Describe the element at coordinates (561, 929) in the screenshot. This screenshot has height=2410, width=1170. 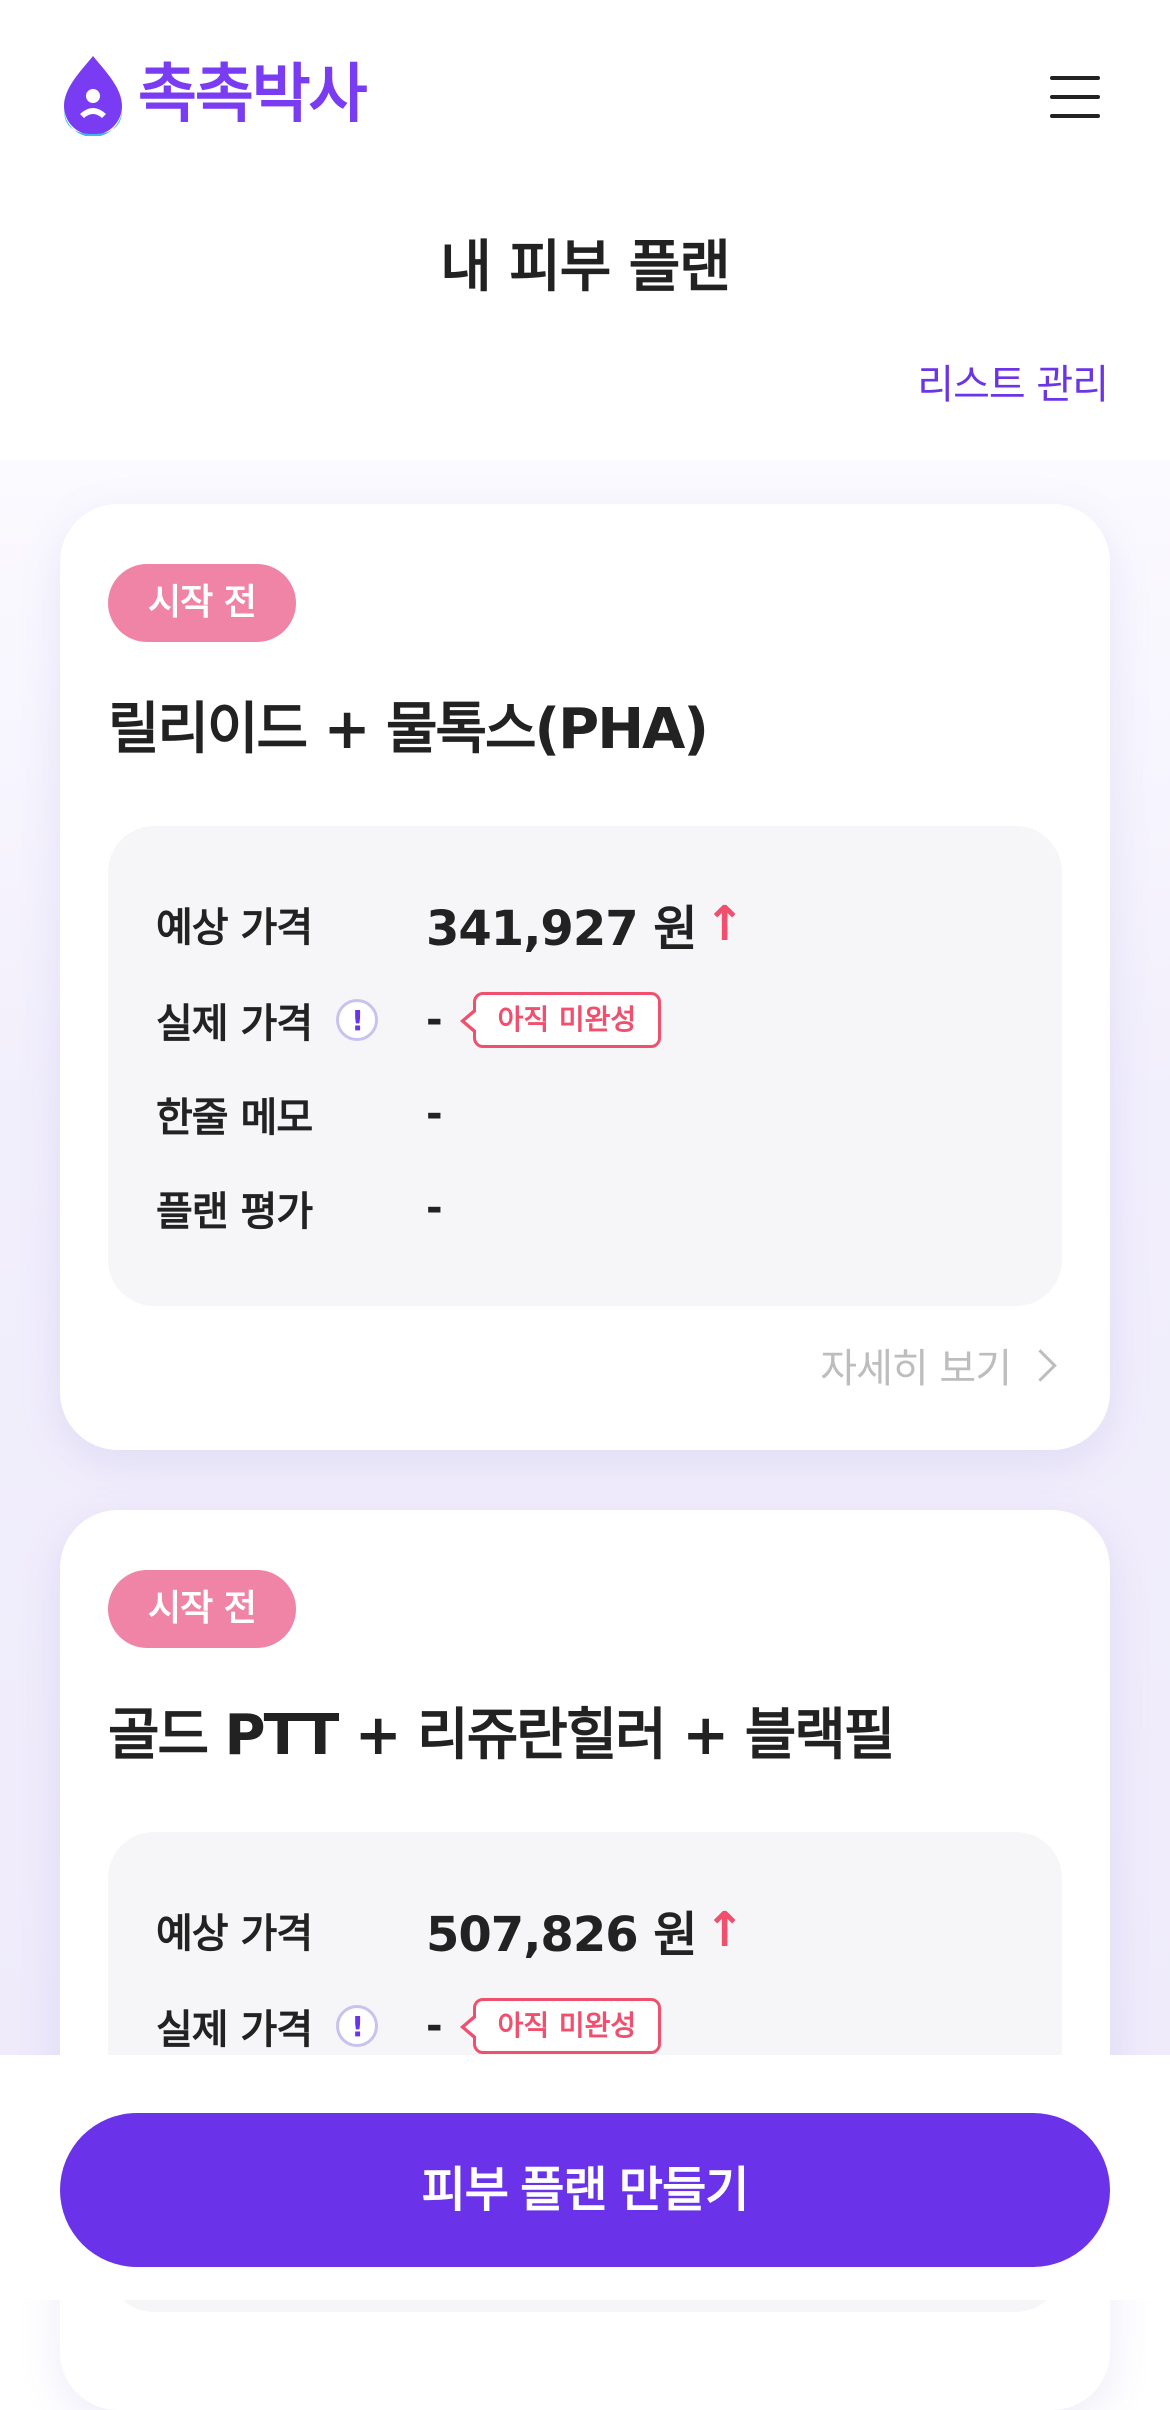
I see `expected-price-amount: 341,927 원` at that location.